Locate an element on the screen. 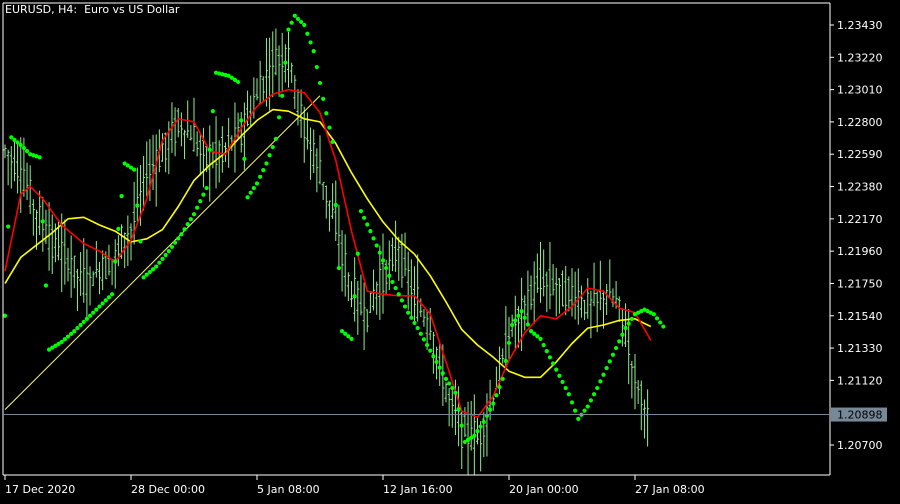 This screenshot has width=900, height=504. y-tick-label: 1.21120 is located at coordinates (860, 380).